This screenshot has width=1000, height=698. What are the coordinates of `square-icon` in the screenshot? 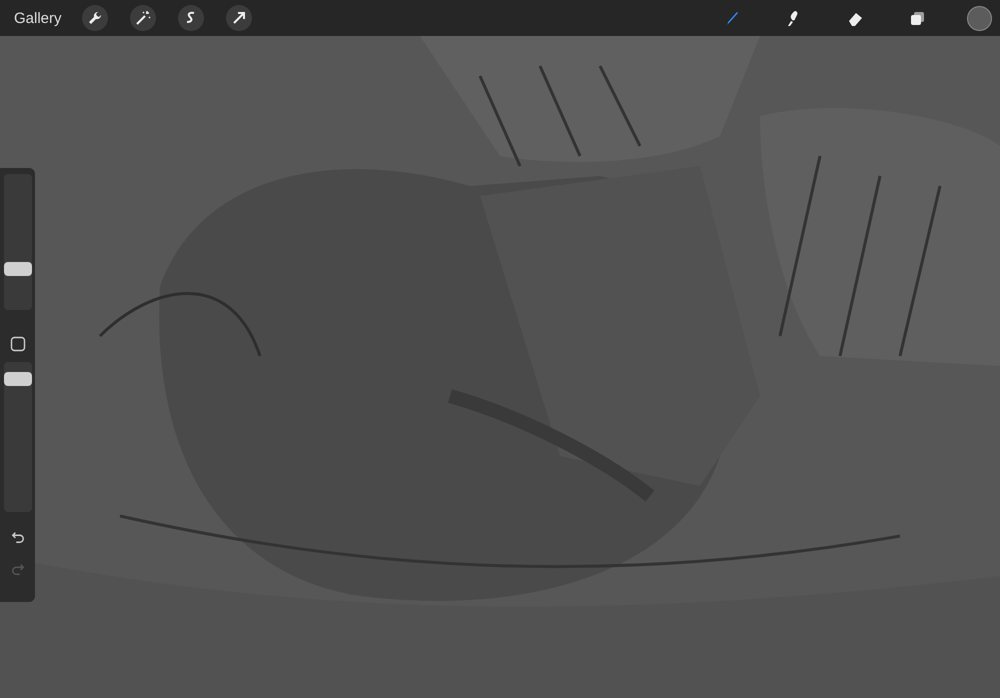 It's located at (18, 344).